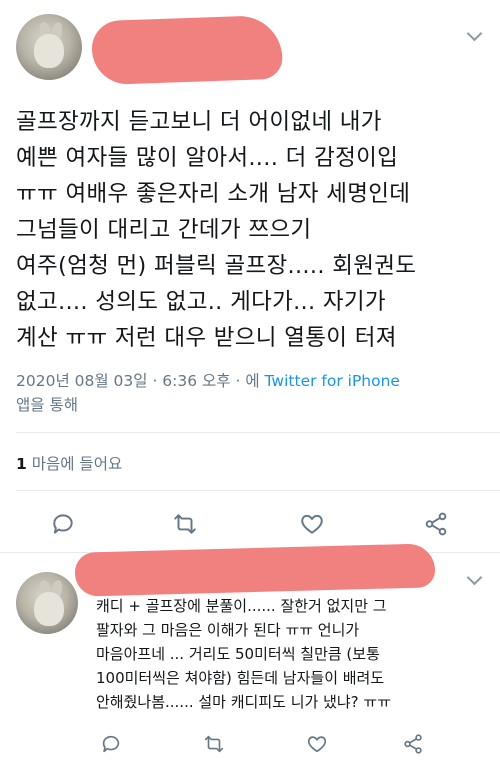  What do you see at coordinates (244, 702) in the screenshot?
I see `reply-text-line: 안해줬나봄...... 설마 캐디피도 니가 냈냐? ㅠㅠ` at bounding box center [244, 702].